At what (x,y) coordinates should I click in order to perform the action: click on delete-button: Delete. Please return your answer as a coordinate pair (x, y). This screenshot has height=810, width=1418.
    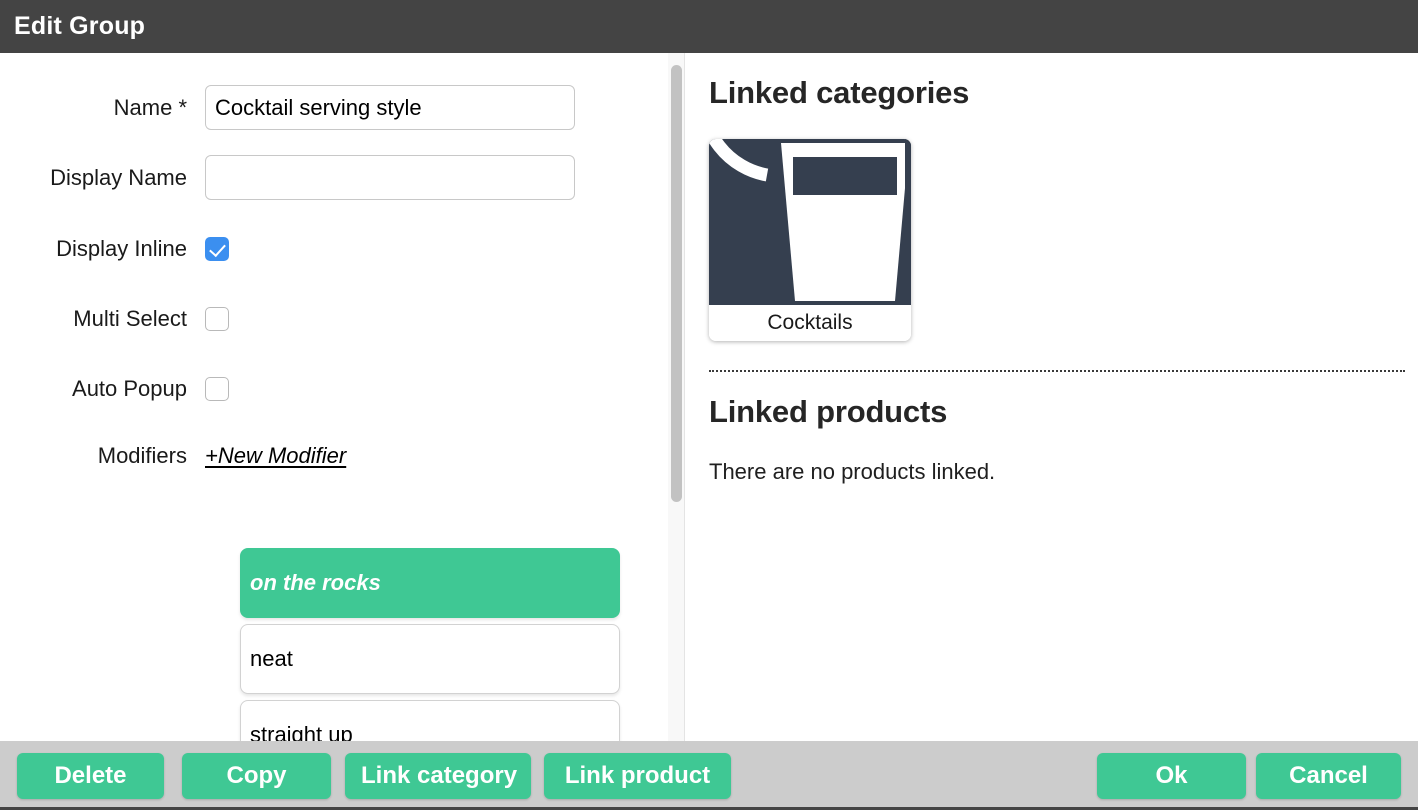
    Looking at the image, I should click on (90, 776).